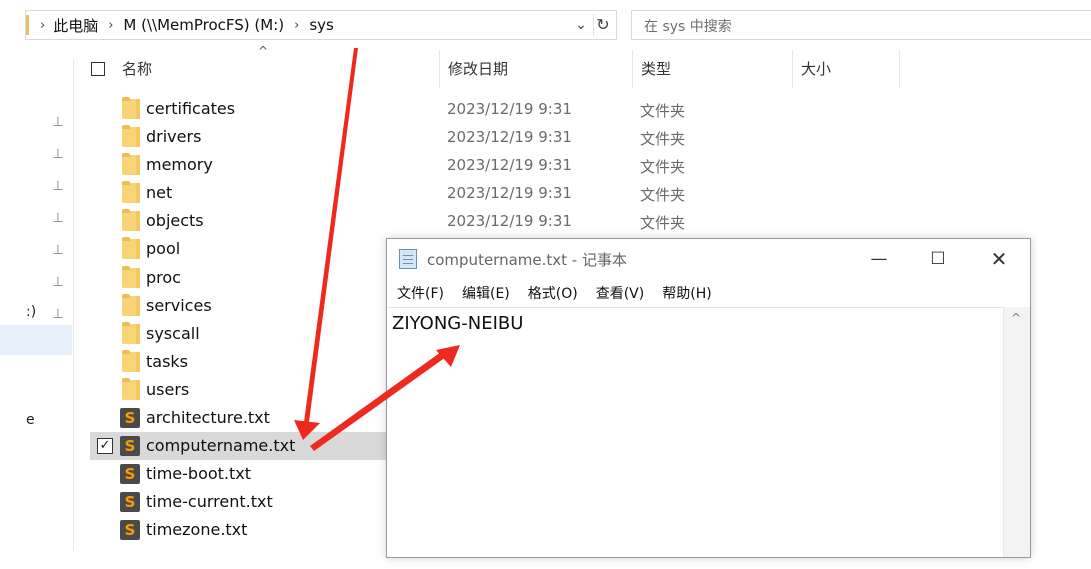 Image resolution: width=1091 pixels, height=569 pixels. Describe the element at coordinates (307, 430) in the screenshot. I see `arrowhead-down` at that location.